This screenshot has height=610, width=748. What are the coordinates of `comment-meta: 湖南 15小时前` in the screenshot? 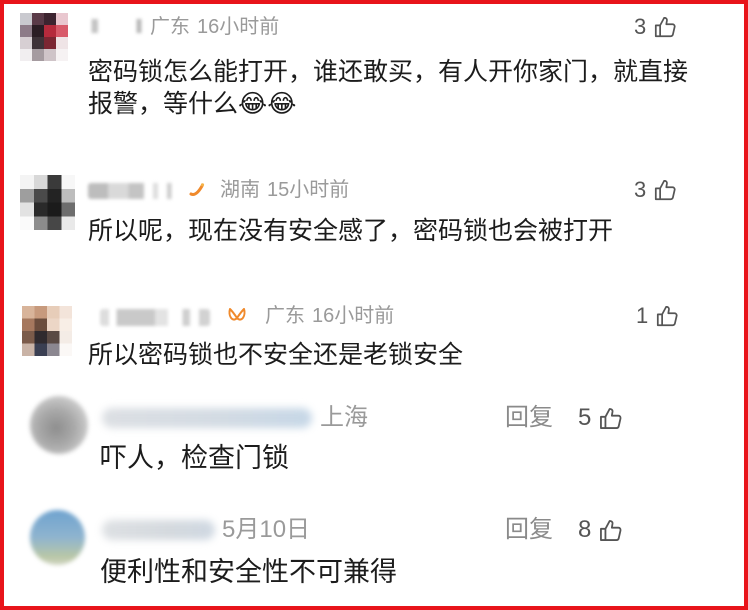 It's located at (284, 190).